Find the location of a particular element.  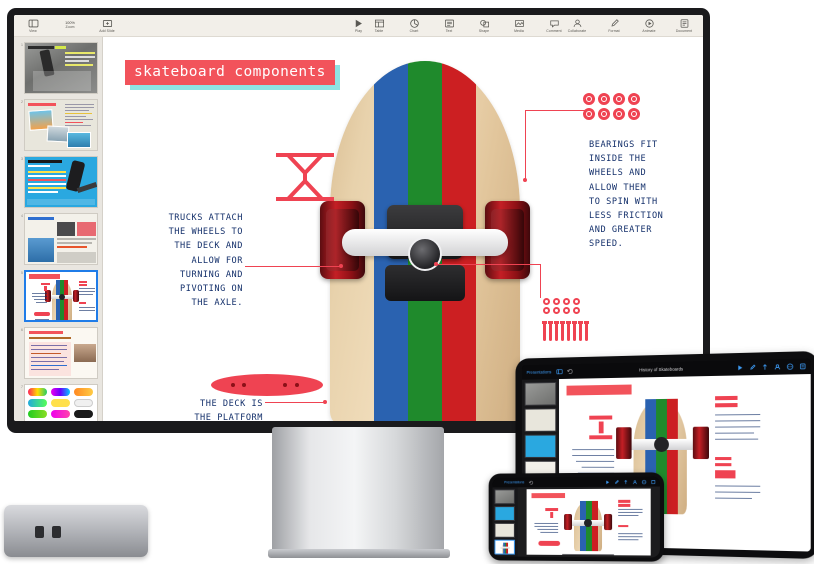

slide-number: 7 is located at coordinates (22, 387).